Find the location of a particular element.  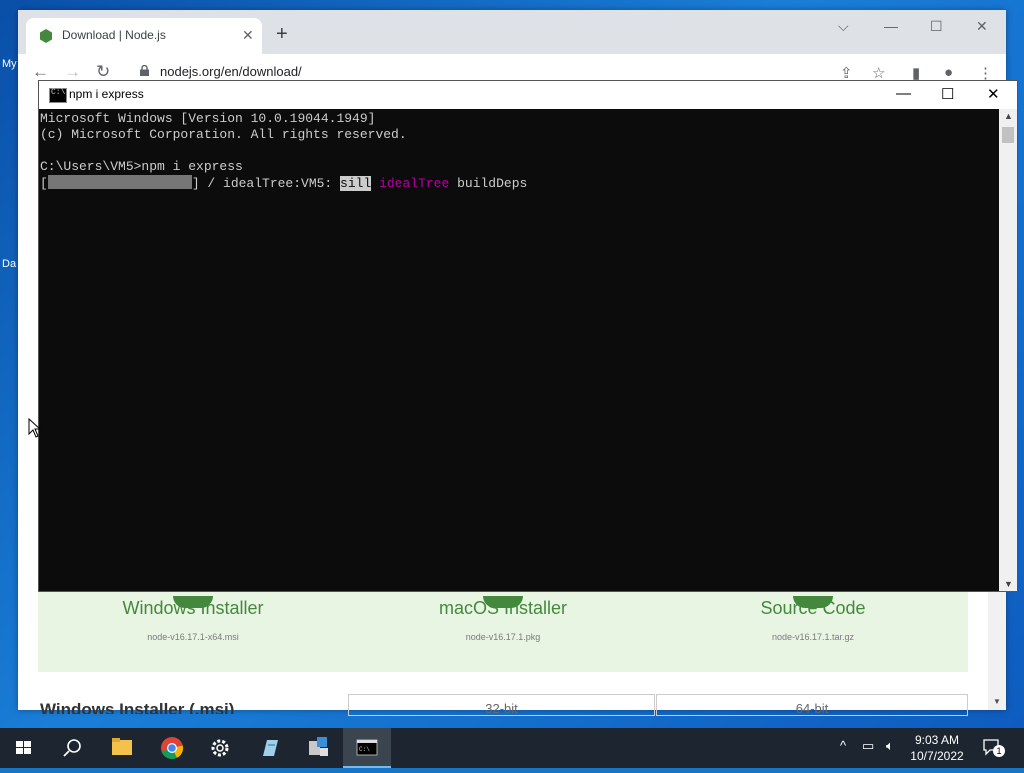

tab-nodejs-download: Download | Node.js ✕ is located at coordinates (144, 36).